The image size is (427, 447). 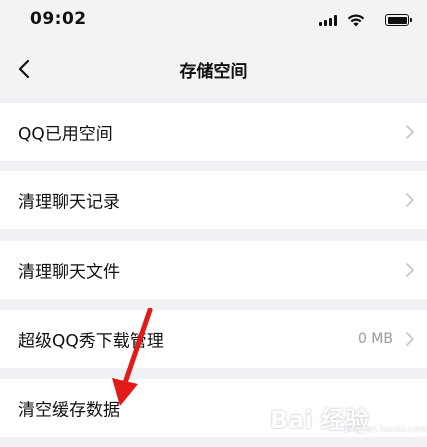 I want to click on status-time: 09:02, so click(x=58, y=19).